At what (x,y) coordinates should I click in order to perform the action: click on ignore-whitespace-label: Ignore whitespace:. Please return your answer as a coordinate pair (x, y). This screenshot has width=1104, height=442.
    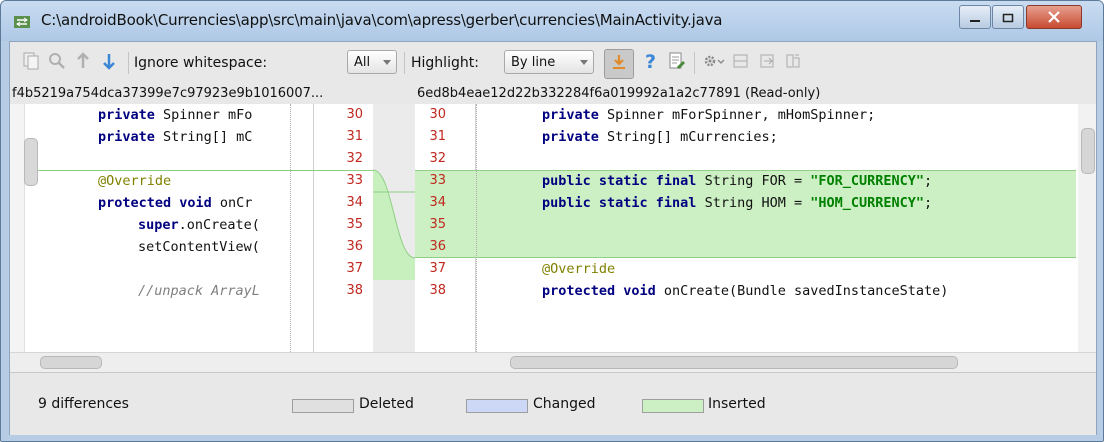
    Looking at the image, I should click on (201, 63).